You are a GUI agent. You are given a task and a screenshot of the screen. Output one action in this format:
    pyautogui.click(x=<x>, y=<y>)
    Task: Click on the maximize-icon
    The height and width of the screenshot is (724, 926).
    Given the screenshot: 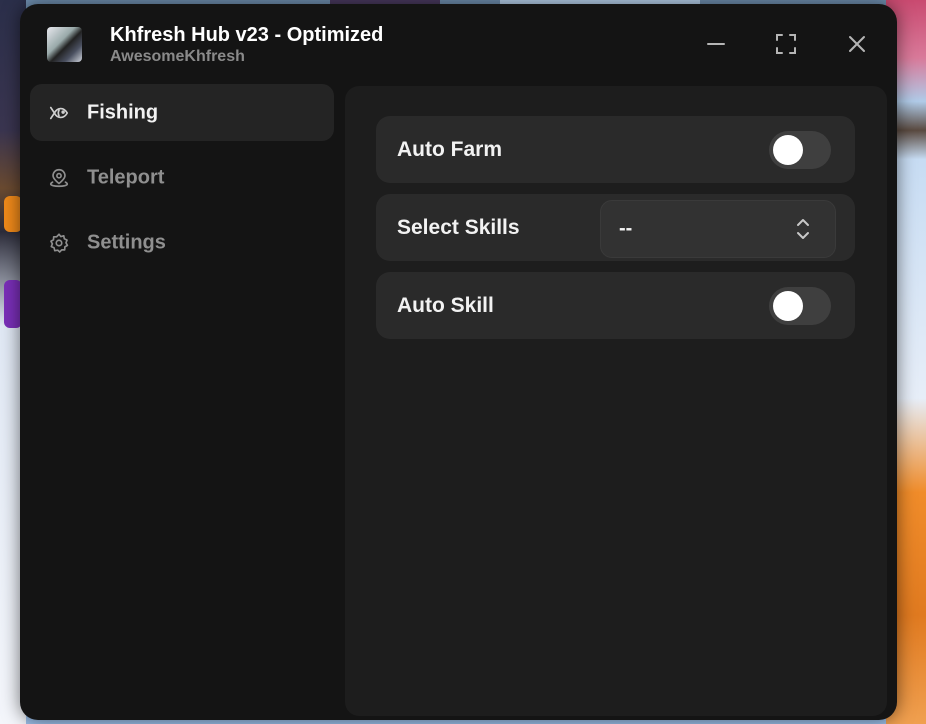 What is the action you would take?
    pyautogui.click(x=786, y=44)
    